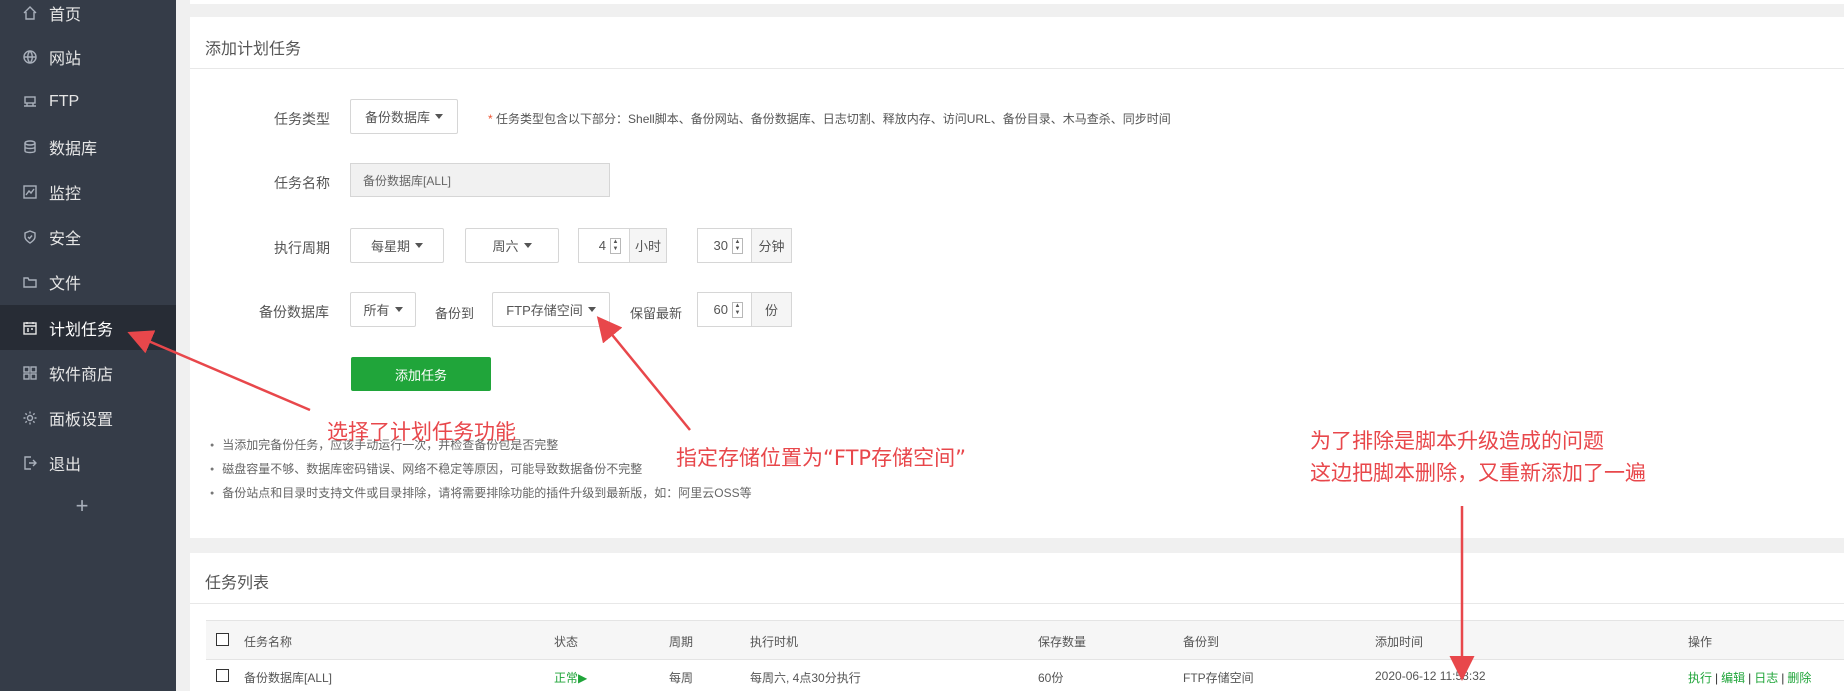 The height and width of the screenshot is (691, 1844). What do you see at coordinates (219, 371) in the screenshot?
I see `arrow-to-sidebar` at bounding box center [219, 371].